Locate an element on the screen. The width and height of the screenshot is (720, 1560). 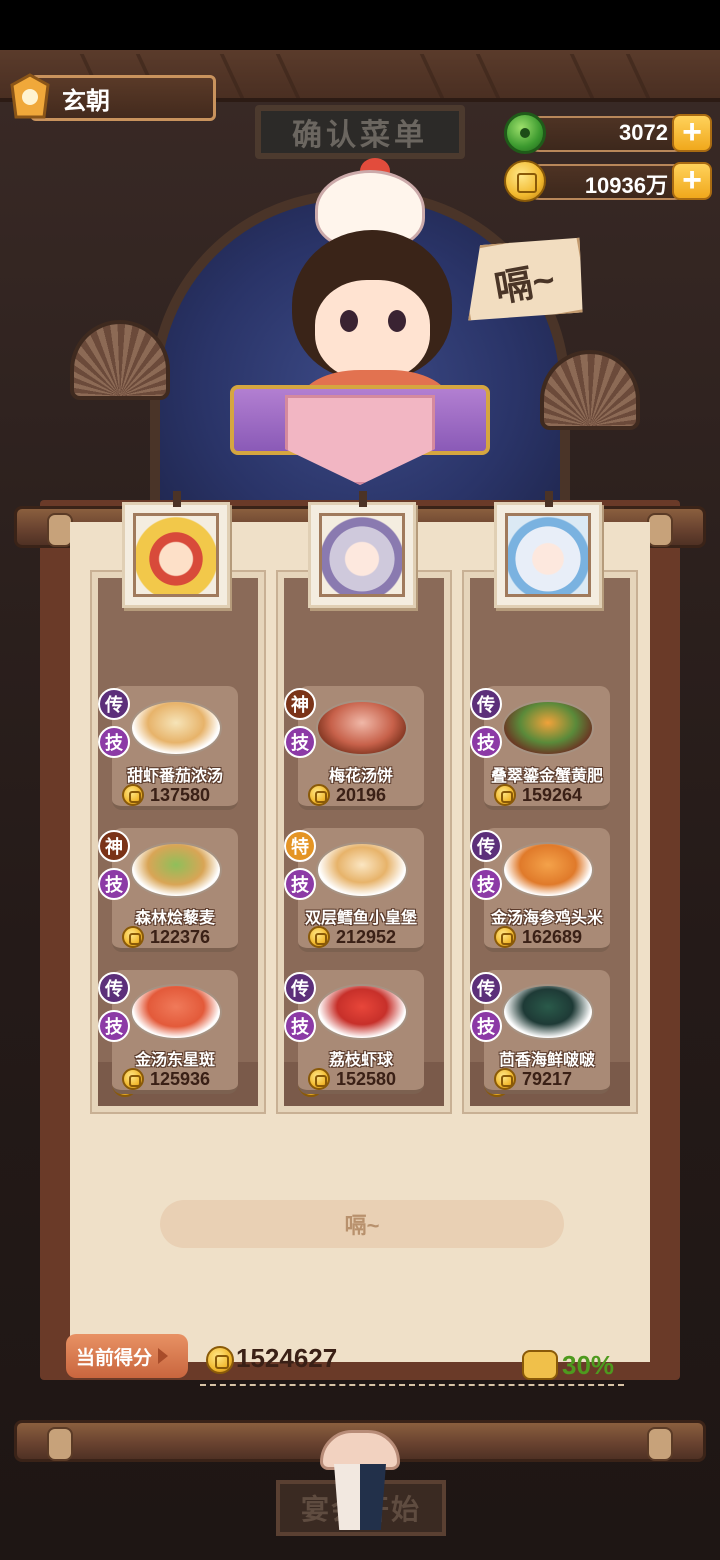
dish-card: 传 技 甜虾番茄浓汤 137580 is located at coordinates (168, 748).